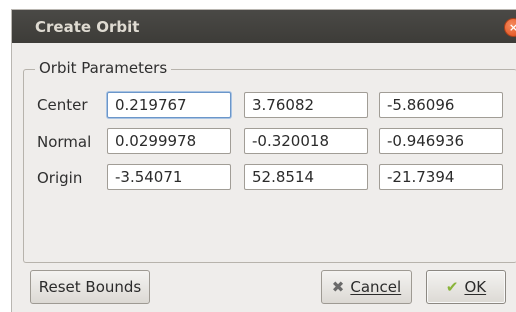 This screenshot has height=312, width=516. What do you see at coordinates (169, 141) in the screenshot?
I see `normal-x-field` at bounding box center [169, 141].